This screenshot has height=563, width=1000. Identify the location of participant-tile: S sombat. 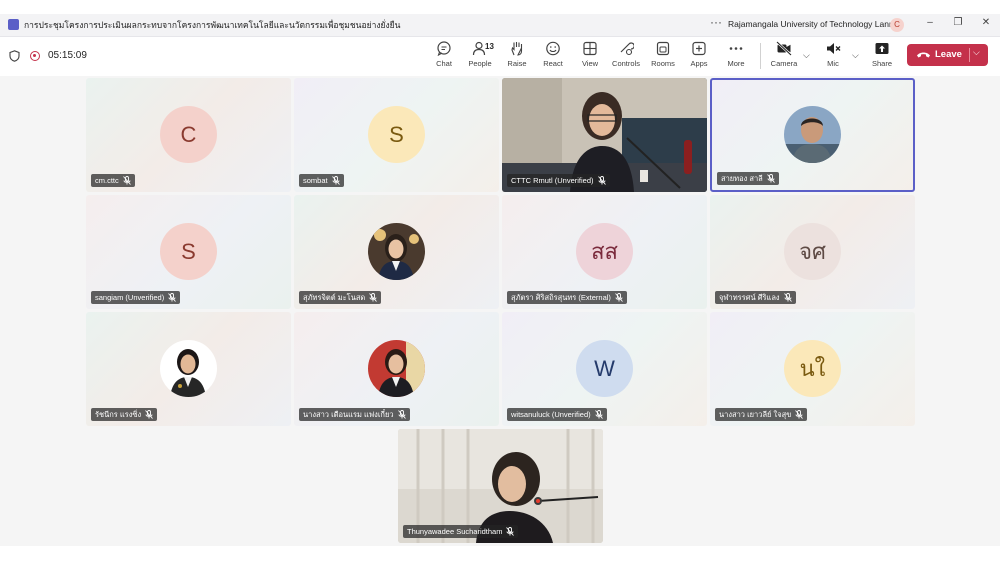
(396, 135).